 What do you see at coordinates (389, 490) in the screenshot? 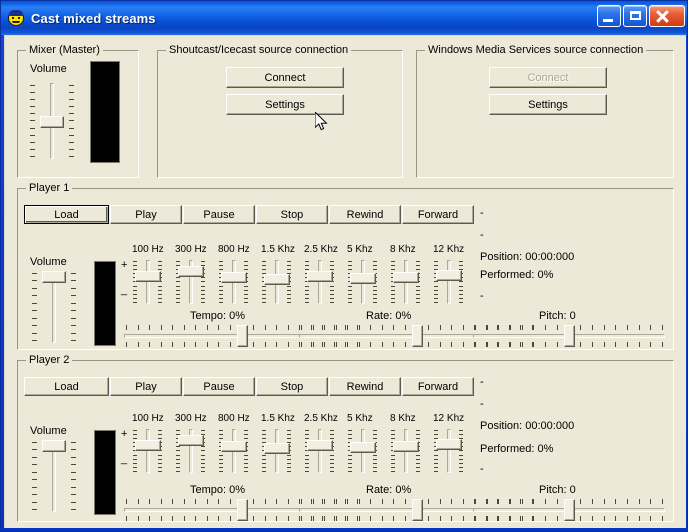
I see `player-2-rate-label: Rate: 0%` at bounding box center [389, 490].